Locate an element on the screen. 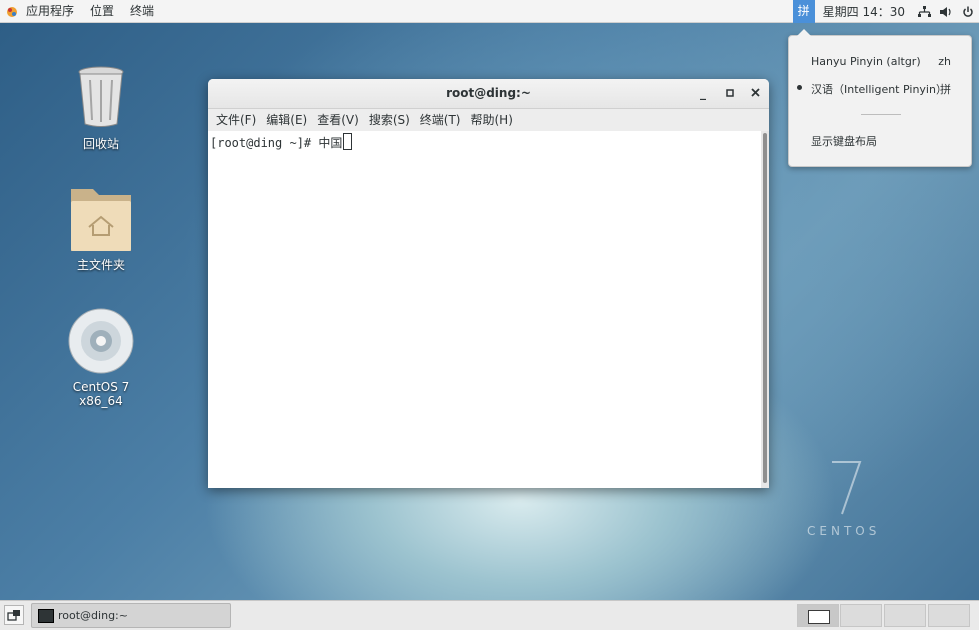 The height and width of the screenshot is (630, 979). maximize-icon is located at coordinates (730, 93).